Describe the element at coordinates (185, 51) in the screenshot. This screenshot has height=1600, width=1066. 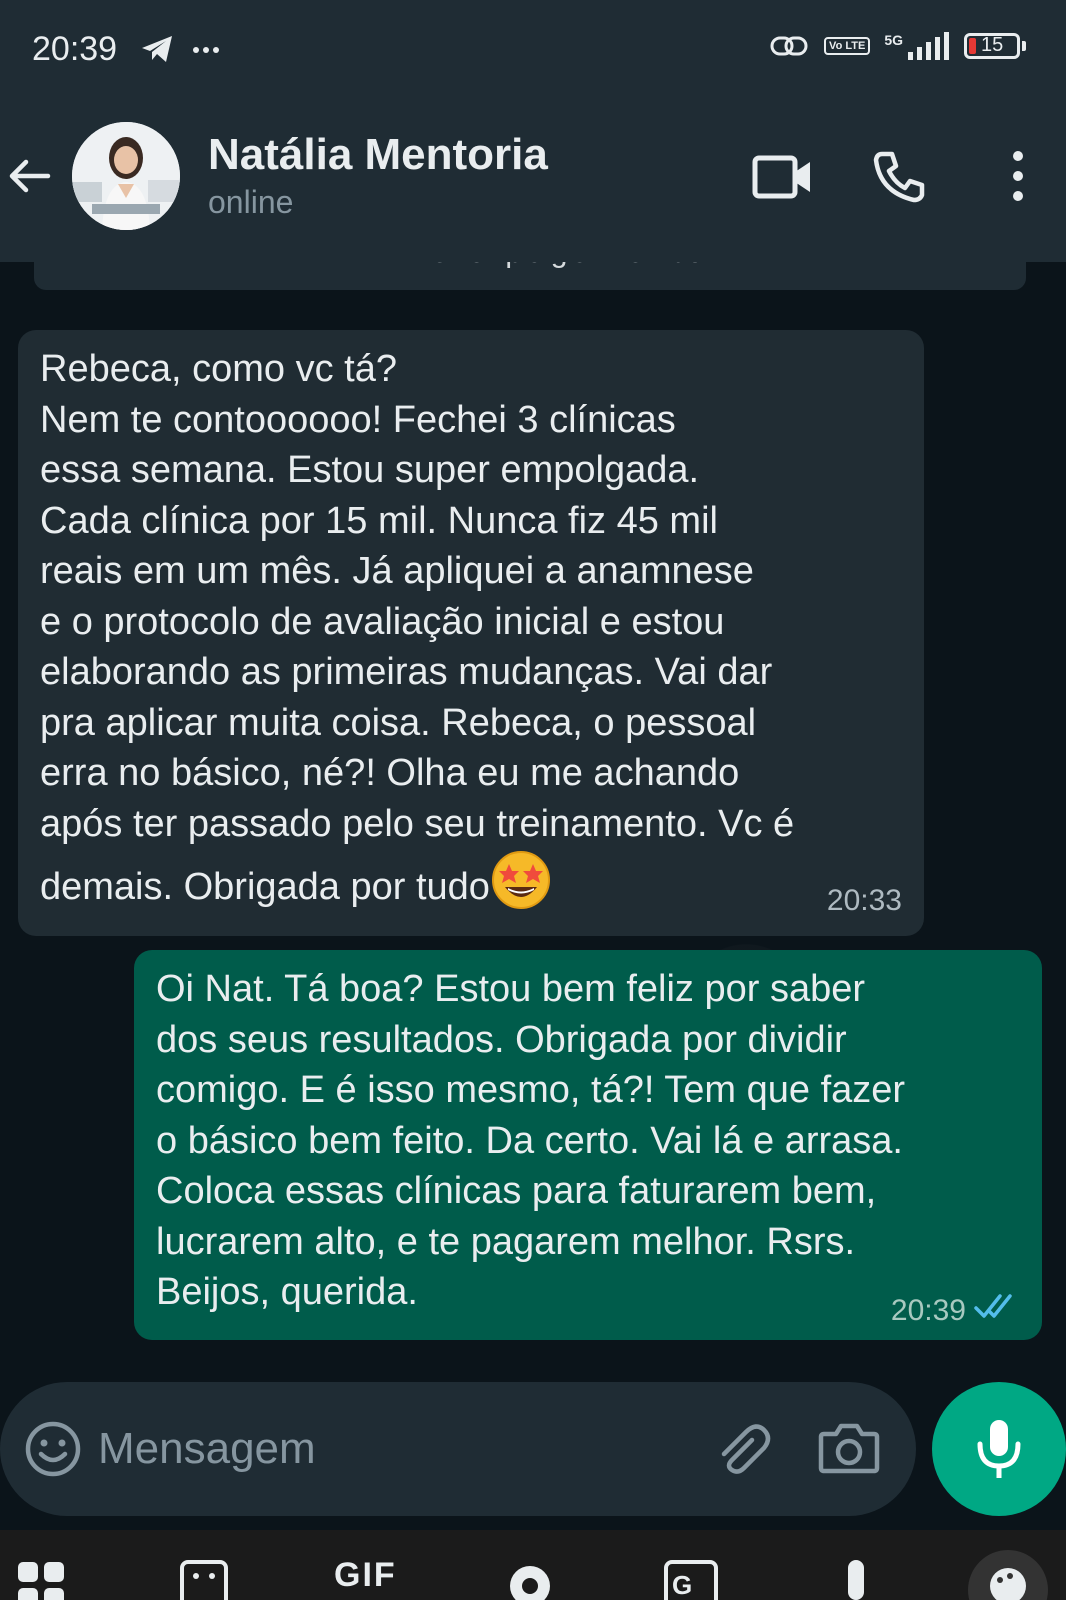
I see `status-notification-icons` at that location.